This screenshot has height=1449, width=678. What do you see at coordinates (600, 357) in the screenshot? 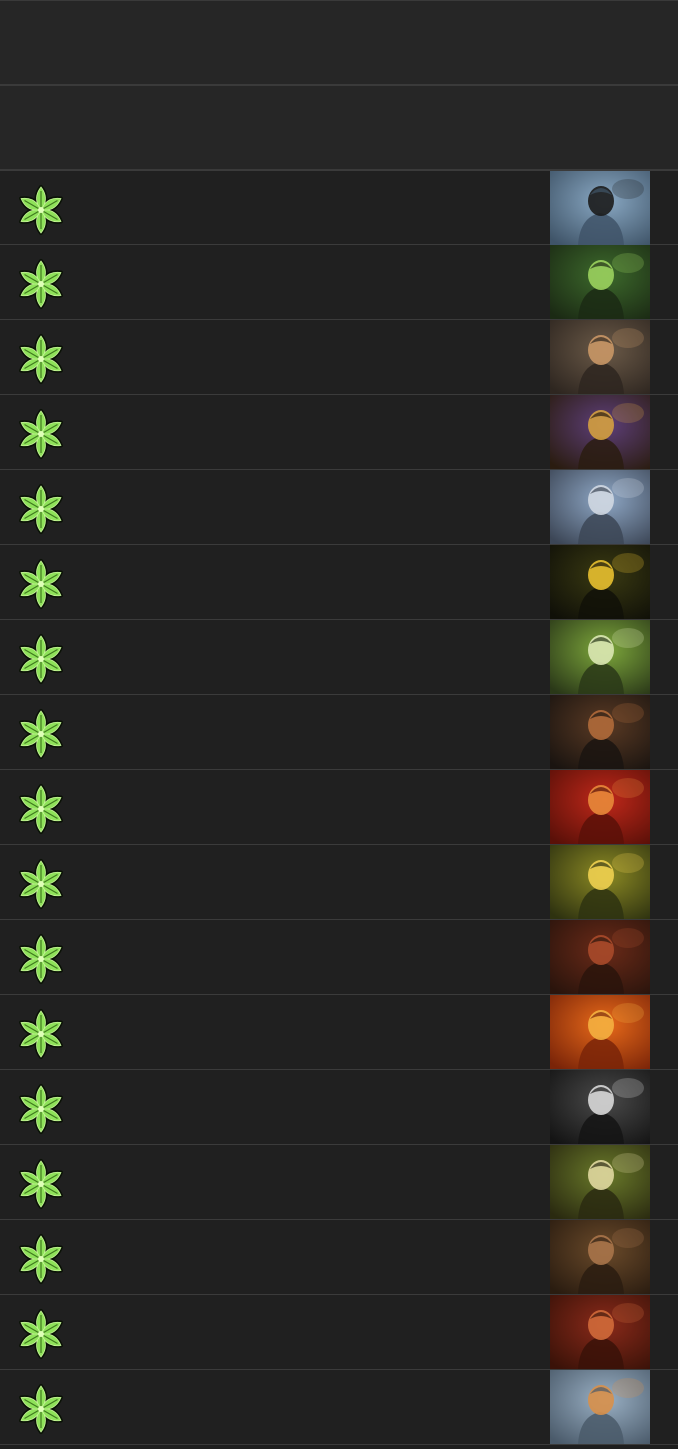
I see `bearded-warrior-portrait` at bounding box center [600, 357].